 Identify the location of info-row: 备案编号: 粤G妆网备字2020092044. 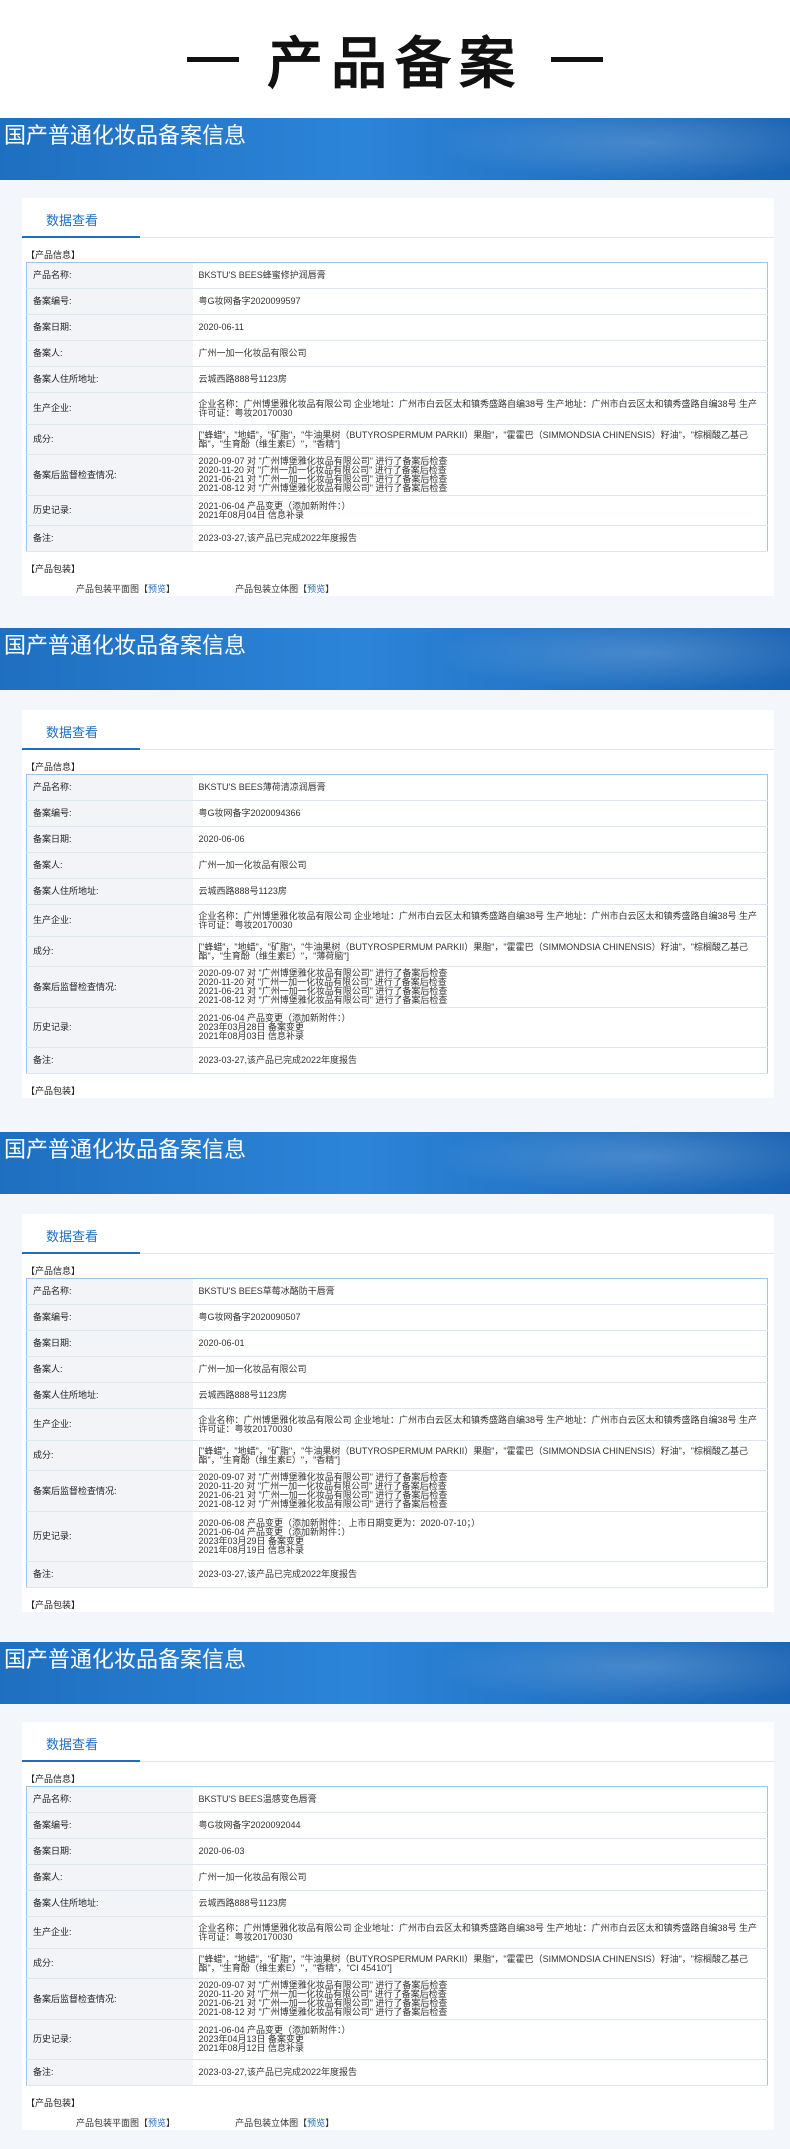
(397, 1825).